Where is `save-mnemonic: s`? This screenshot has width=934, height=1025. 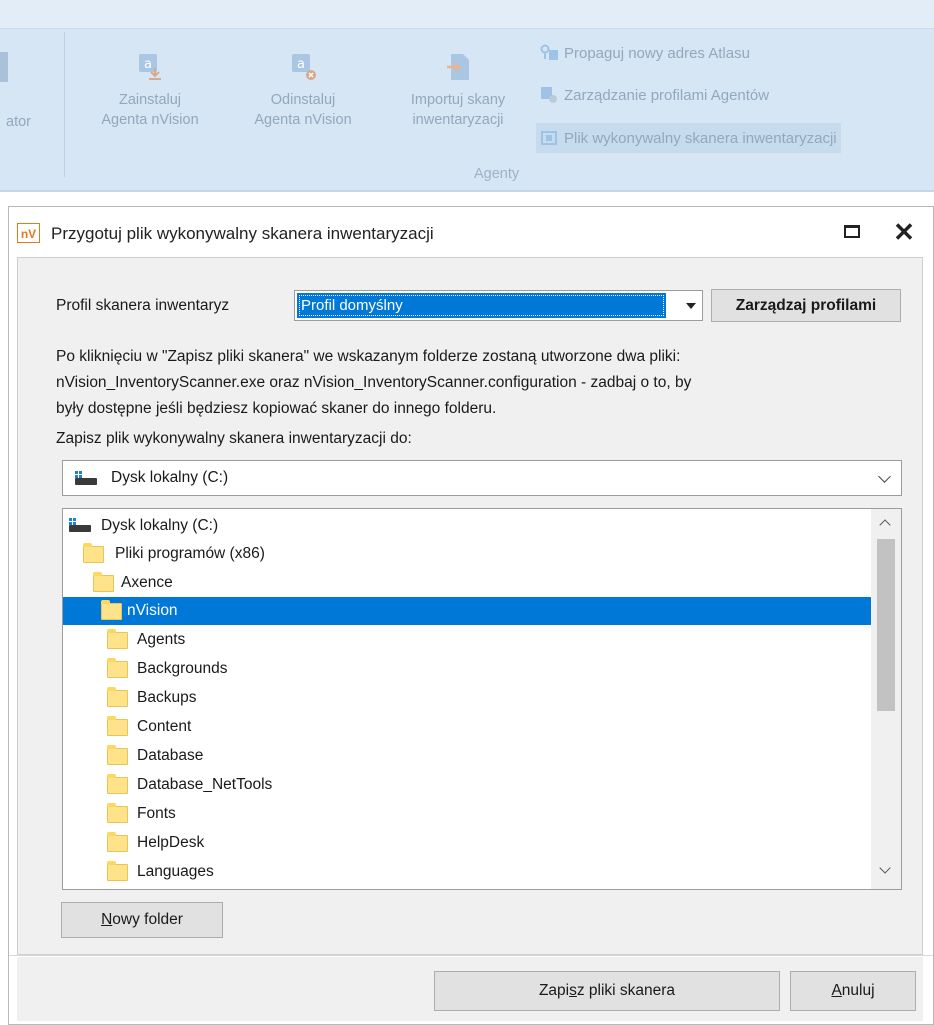 save-mnemonic: s is located at coordinates (573, 990).